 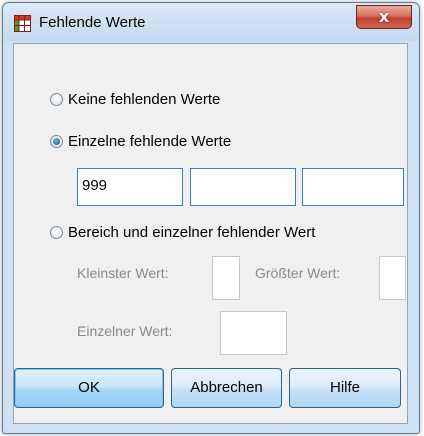 What do you see at coordinates (353, 187) in the screenshot?
I see `discrete-value-3-input` at bounding box center [353, 187].